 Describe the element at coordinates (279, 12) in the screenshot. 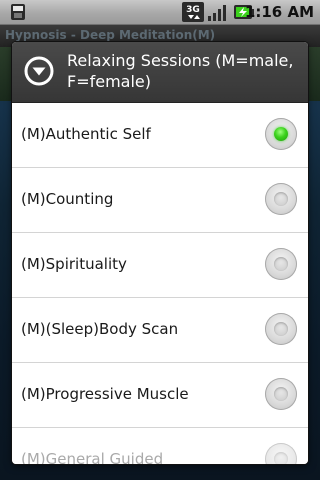

I see `status-time: 1:16 AM` at that location.